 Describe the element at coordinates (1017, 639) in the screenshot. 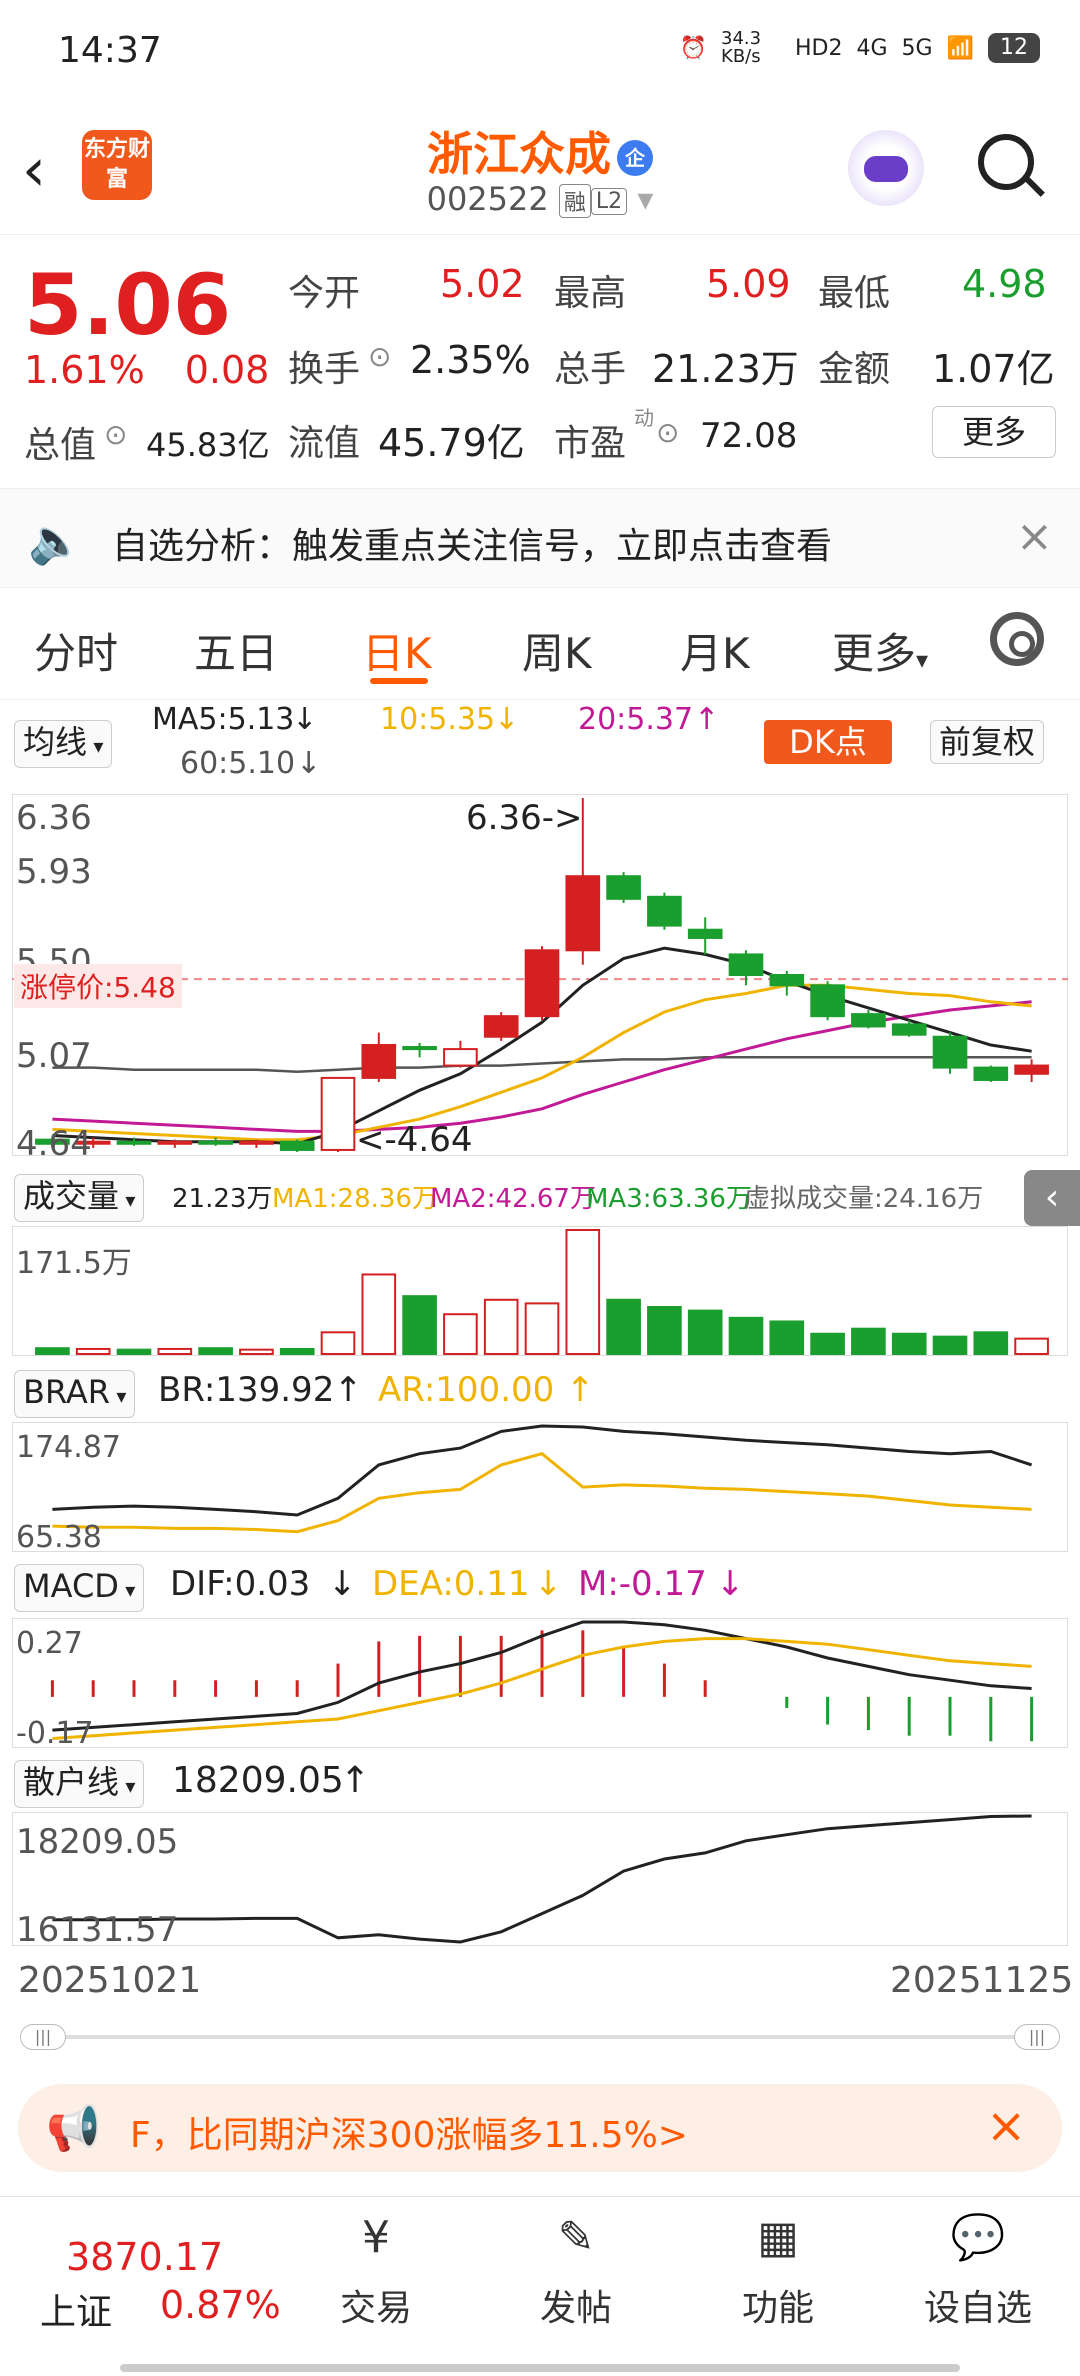

I see `gear-icon` at that location.